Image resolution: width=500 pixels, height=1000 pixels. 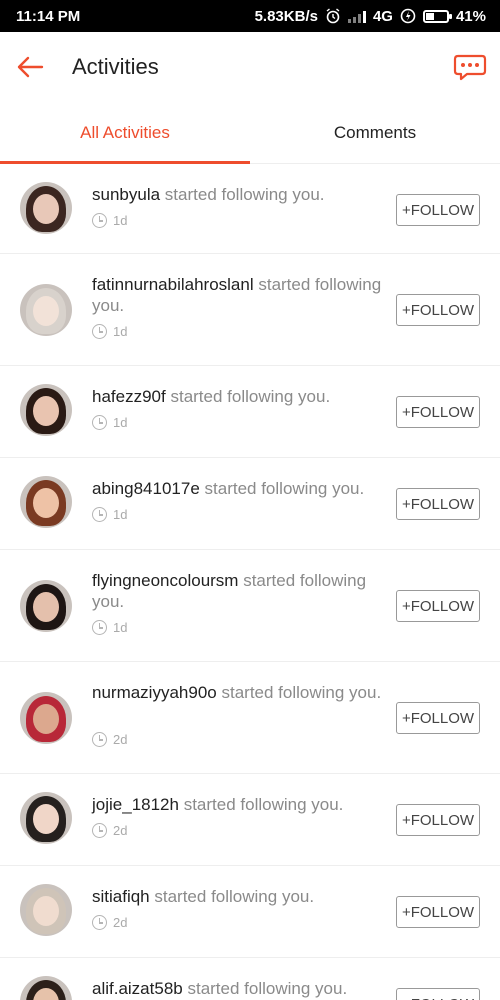 I want to click on back-button, so click(x=30, y=67).